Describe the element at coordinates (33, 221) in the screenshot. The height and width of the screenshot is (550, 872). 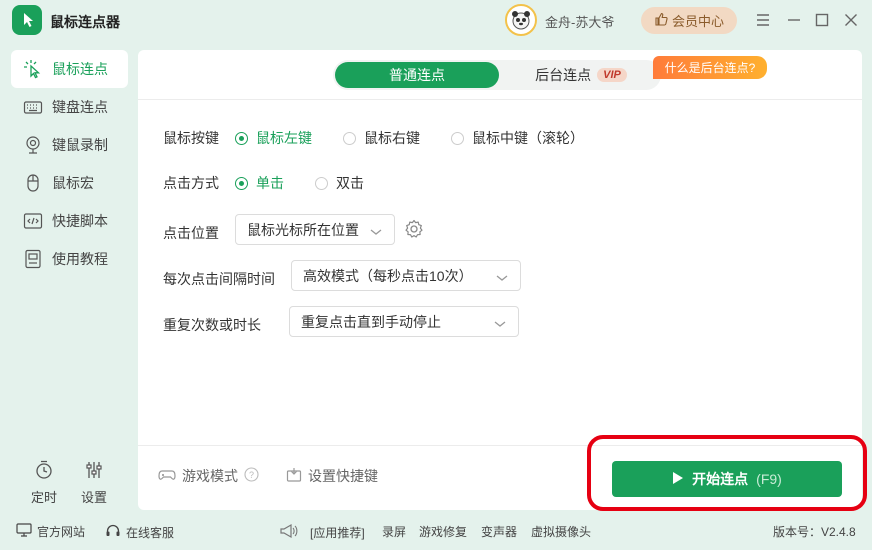
I see `code-script-icon` at that location.